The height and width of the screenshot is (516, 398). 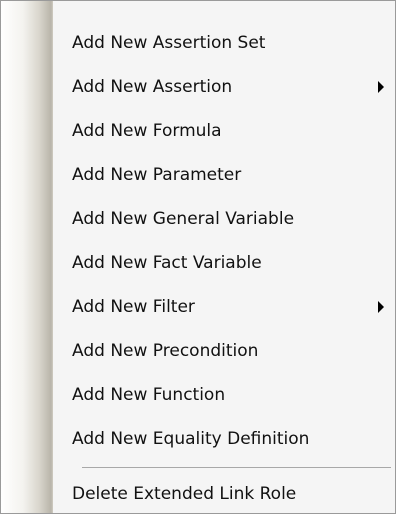 What do you see at coordinates (169, 43) in the screenshot?
I see `menu-item-label: Add New Assertion Set` at bounding box center [169, 43].